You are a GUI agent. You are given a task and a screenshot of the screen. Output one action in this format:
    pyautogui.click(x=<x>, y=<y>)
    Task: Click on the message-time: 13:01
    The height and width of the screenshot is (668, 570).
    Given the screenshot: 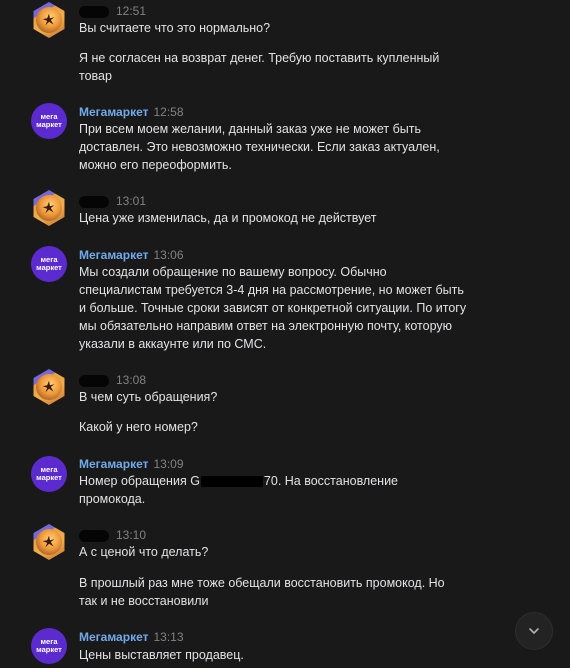 What is the action you would take?
    pyautogui.click(x=131, y=201)
    